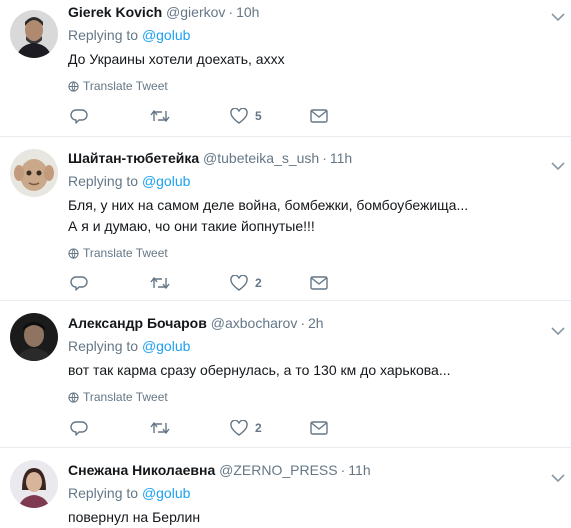  What do you see at coordinates (191, 226) in the screenshot?
I see `tweet-text-line: А я и думаю, чо они такие йопнутые!!!` at bounding box center [191, 226].